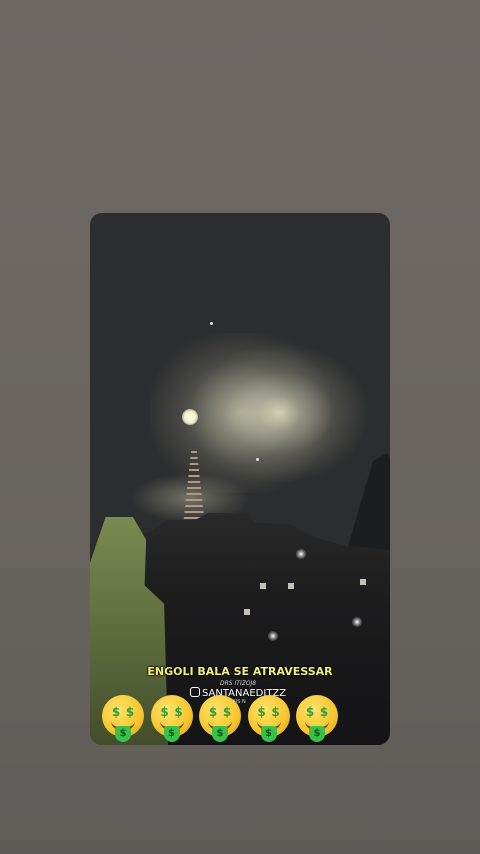  Describe the element at coordinates (240, 671) in the screenshot. I see `caption-title: ENGOLI BALA SE ATRAVESSAR` at that location.